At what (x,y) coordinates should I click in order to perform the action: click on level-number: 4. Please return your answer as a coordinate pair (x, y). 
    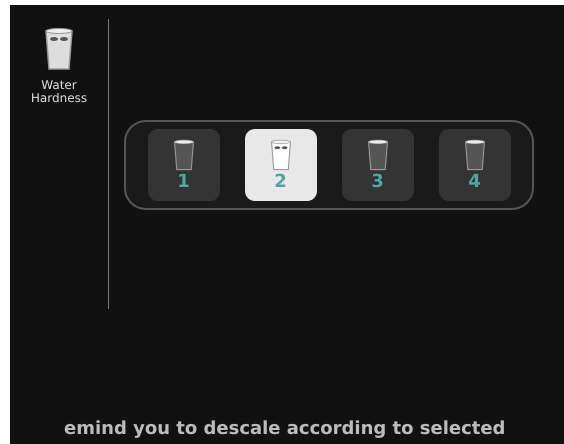
    Looking at the image, I should click on (474, 182).